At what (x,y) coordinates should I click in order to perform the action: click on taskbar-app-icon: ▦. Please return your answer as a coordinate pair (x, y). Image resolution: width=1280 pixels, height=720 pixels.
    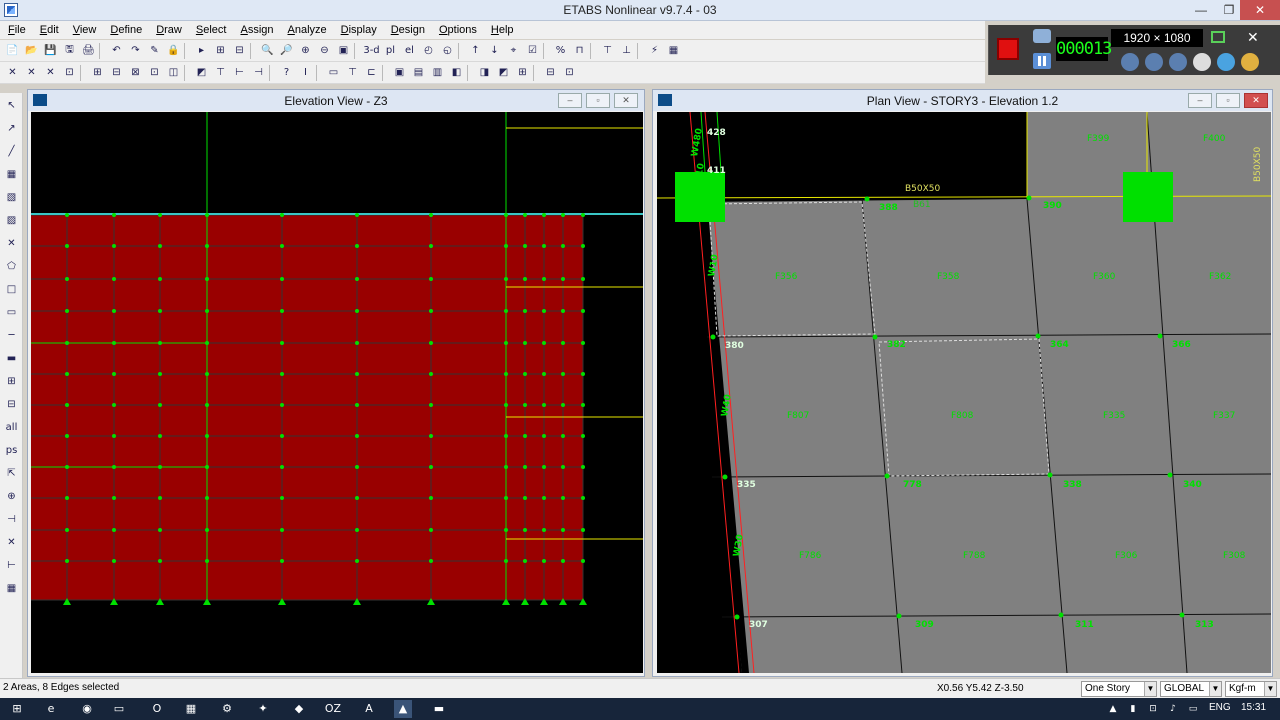
    Looking at the image, I should click on (191, 709).